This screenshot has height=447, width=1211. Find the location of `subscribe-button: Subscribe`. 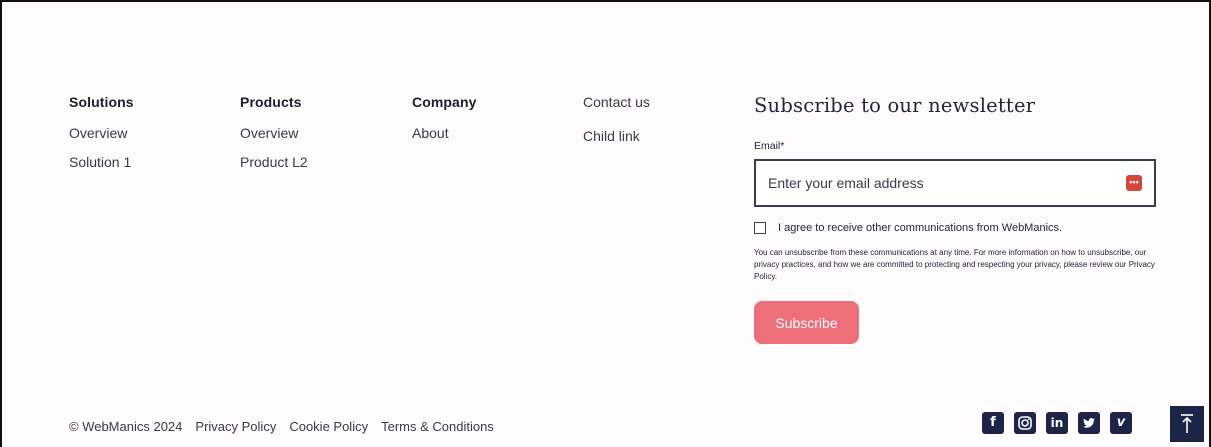

subscribe-button: Subscribe is located at coordinates (806, 322).